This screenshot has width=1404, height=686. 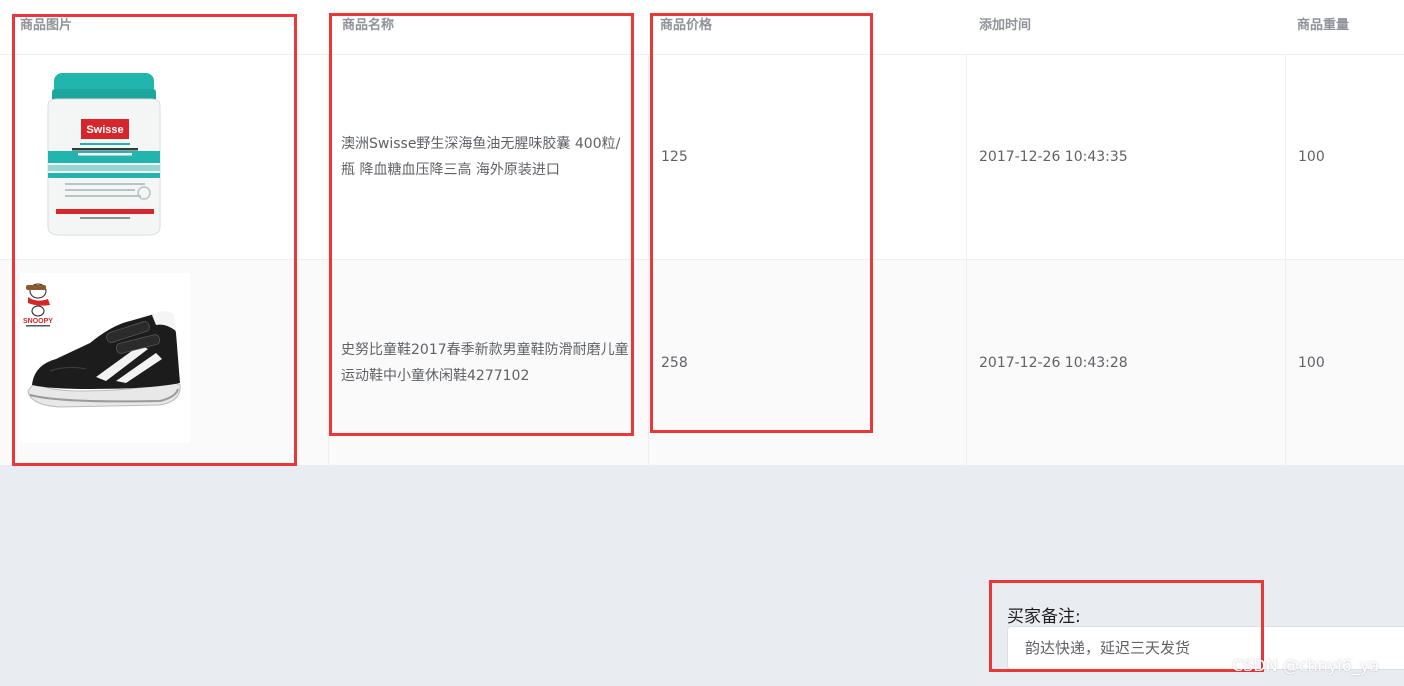 What do you see at coordinates (1053, 362) in the screenshot?
I see `added-time: 2017-12-26 10:43:28` at bounding box center [1053, 362].